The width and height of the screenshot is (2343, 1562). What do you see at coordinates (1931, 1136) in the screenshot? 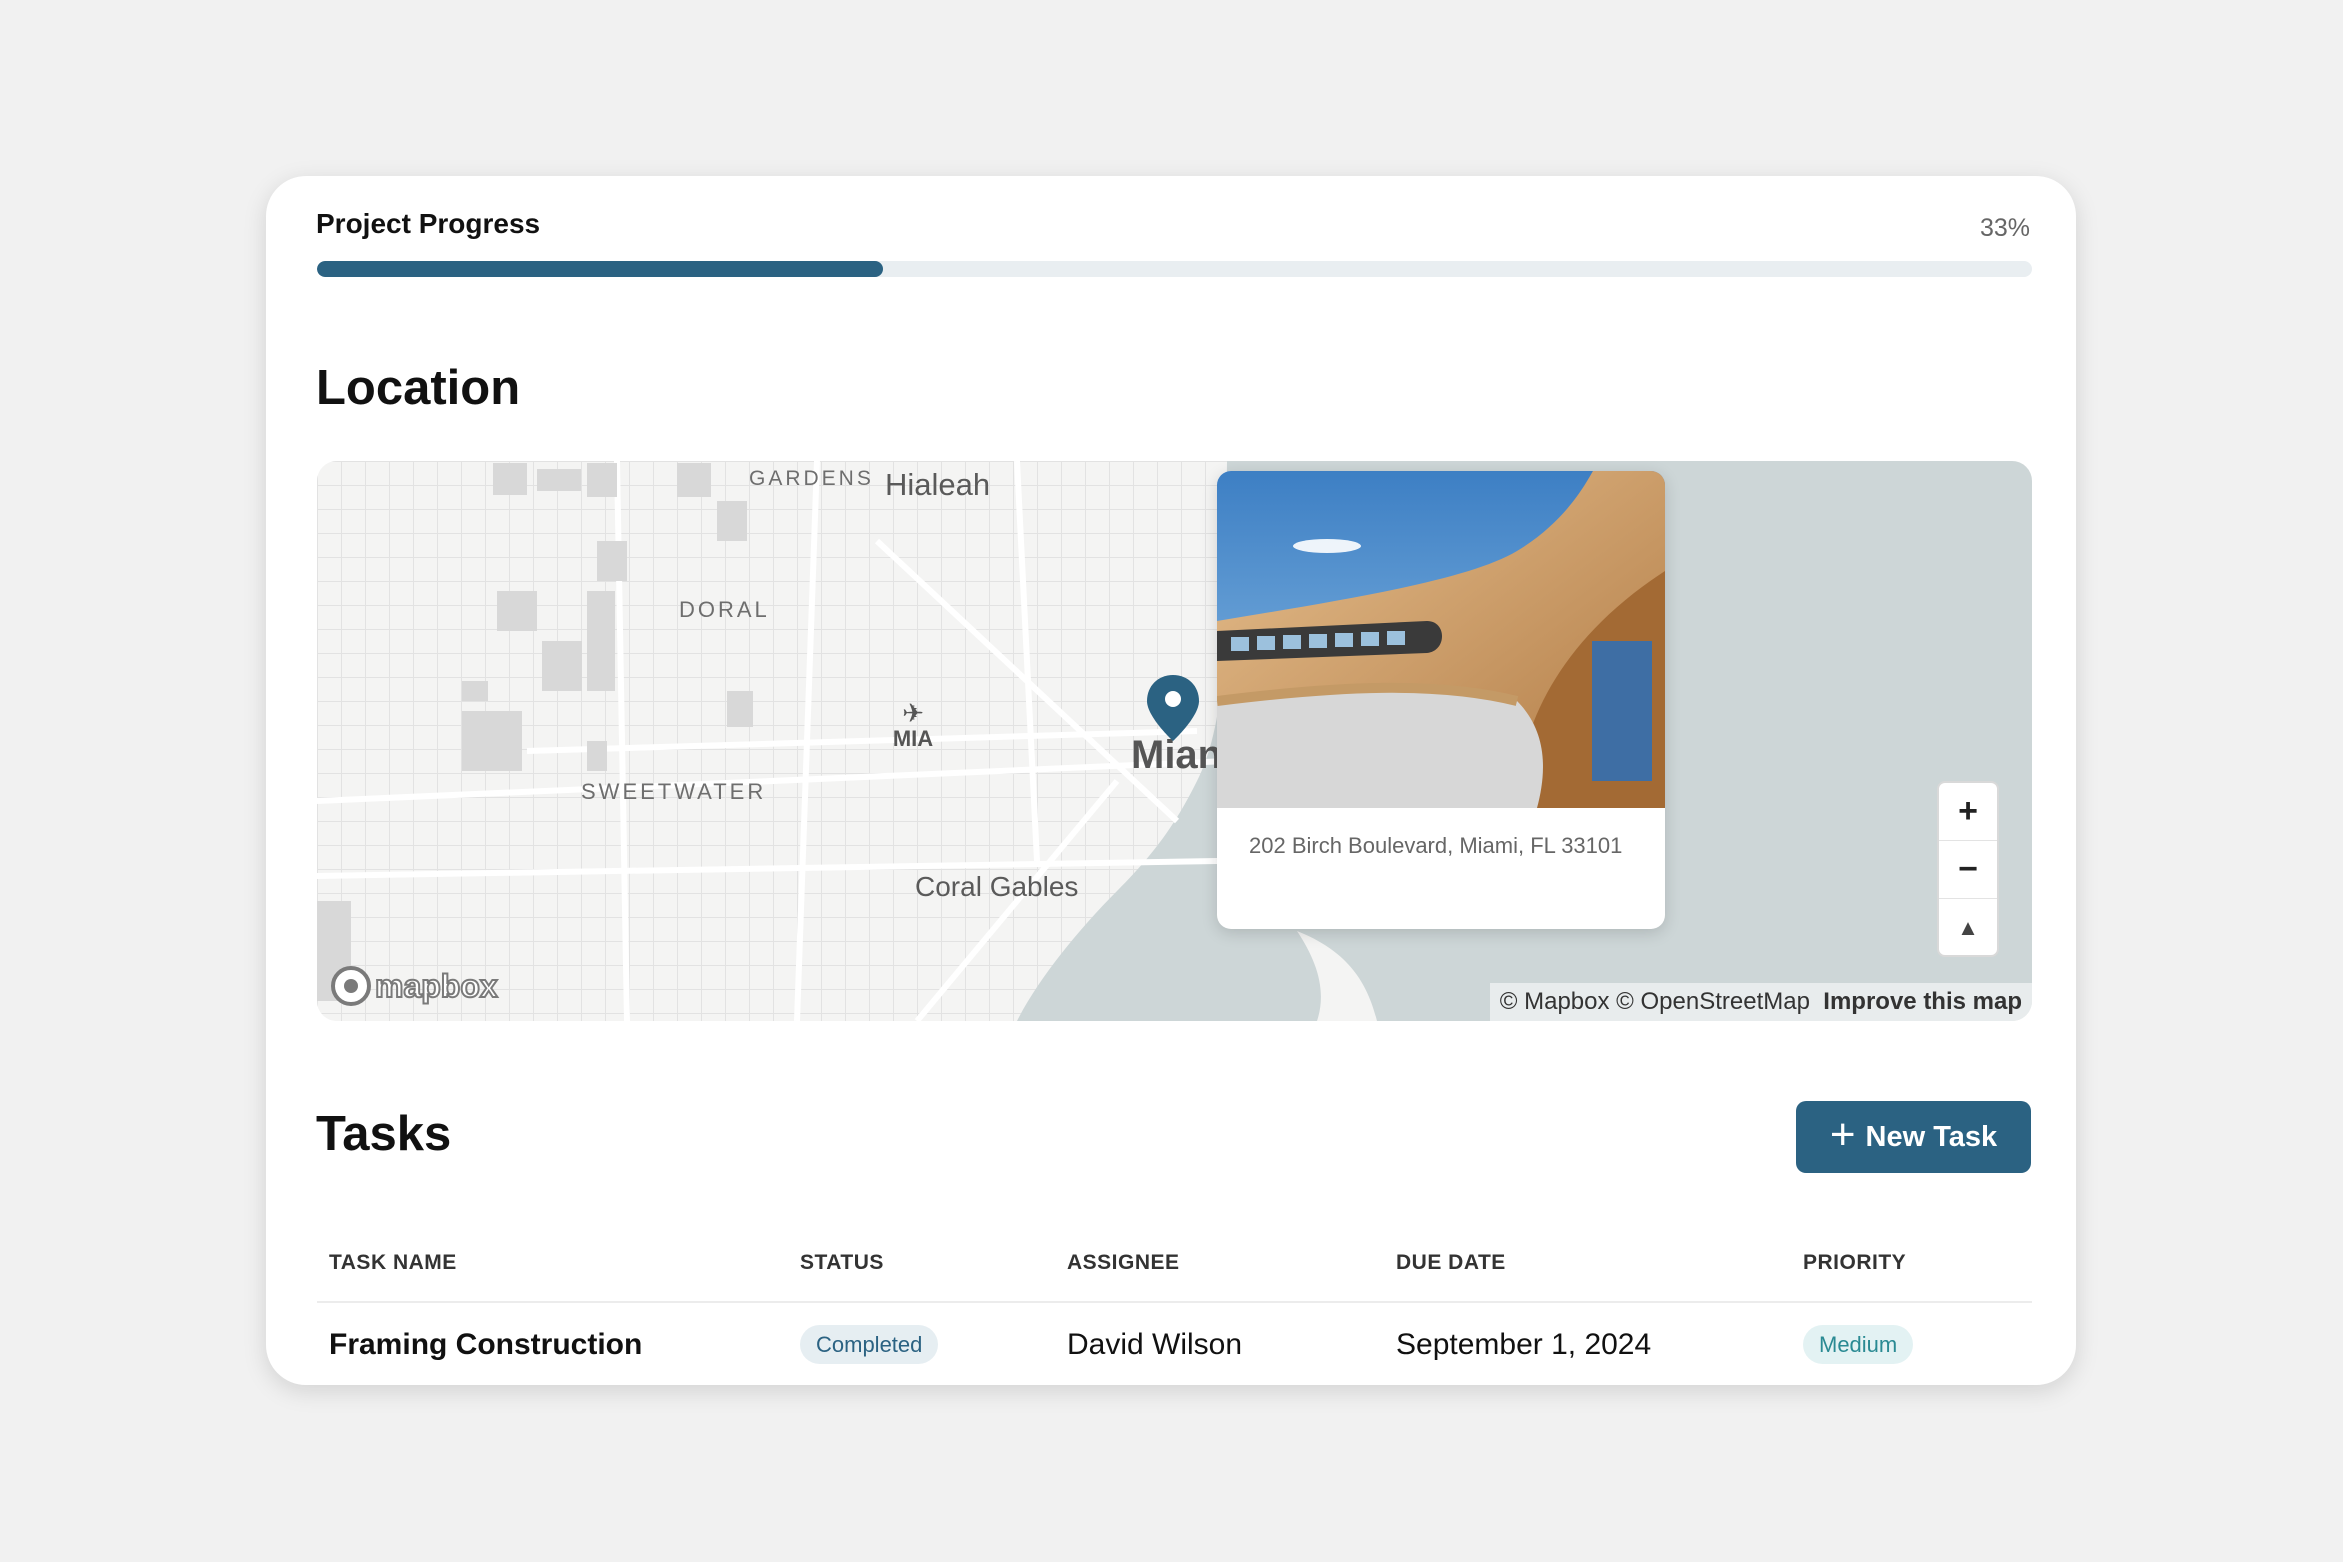
I see `new-task-label: New Task` at bounding box center [1931, 1136].